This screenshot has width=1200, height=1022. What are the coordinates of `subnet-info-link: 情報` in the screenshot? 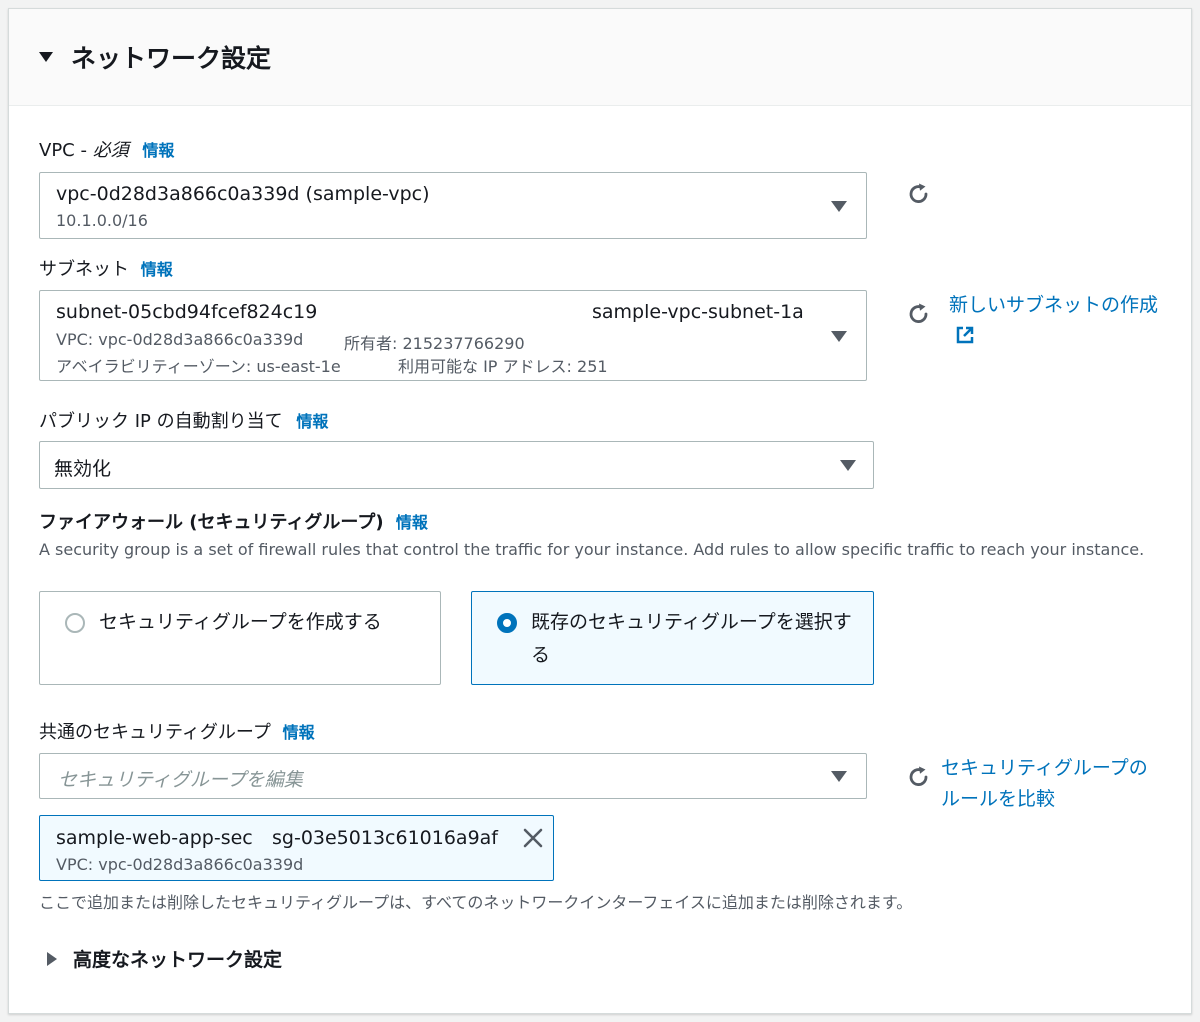 It's located at (157, 269).